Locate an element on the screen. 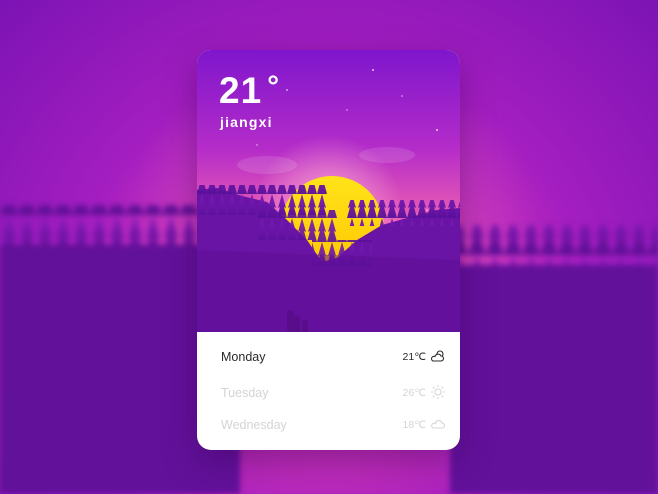  forecast-temperature: 21℃ is located at coordinates (414, 357).